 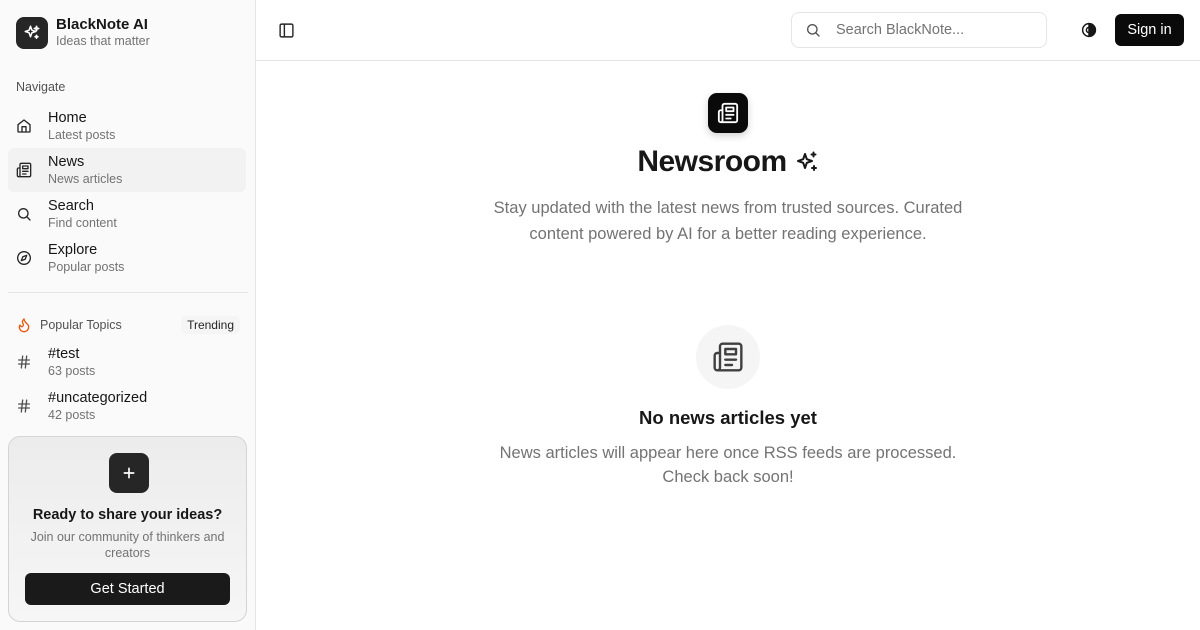 What do you see at coordinates (1149, 30) in the screenshot?
I see `sign-in-button: Sign in` at bounding box center [1149, 30].